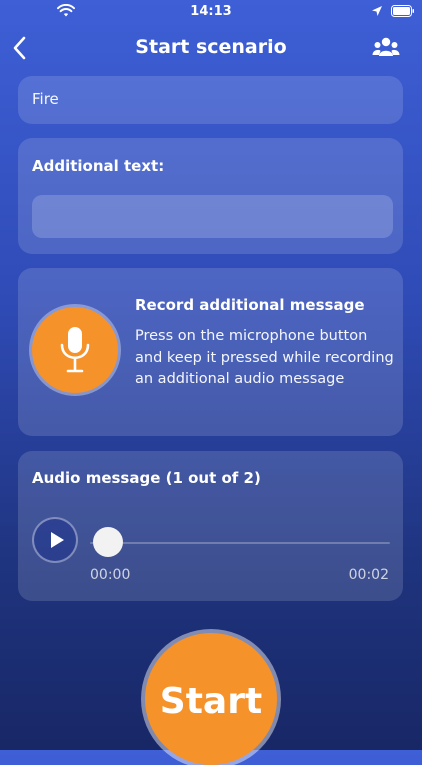  Describe the element at coordinates (210, 100) in the screenshot. I see `scenario-selector: Fire` at that location.